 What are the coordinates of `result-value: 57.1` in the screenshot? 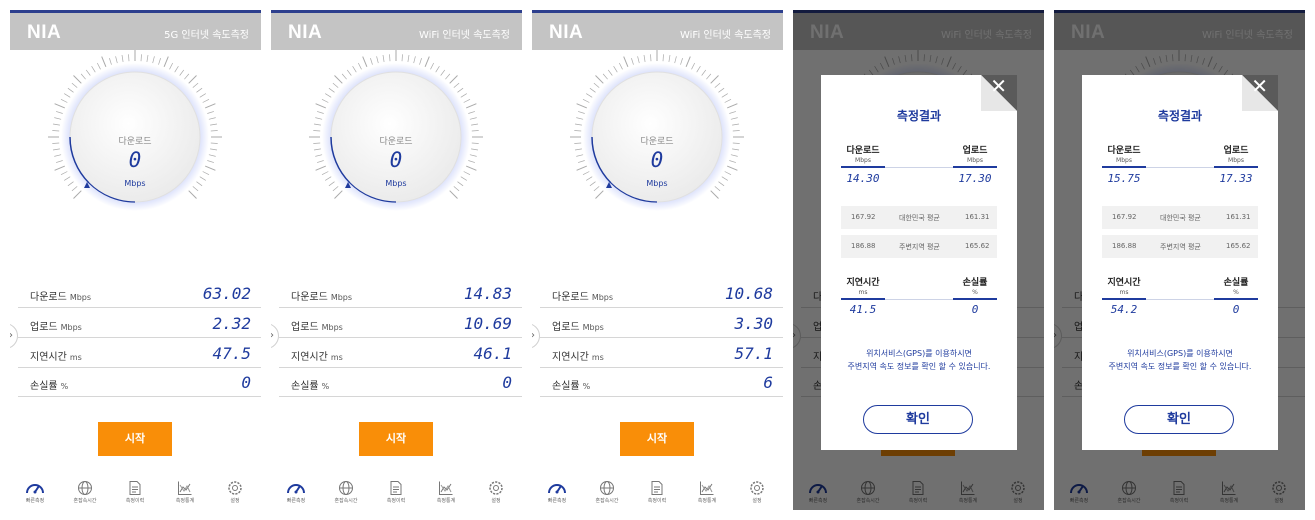 It's located at (753, 353).